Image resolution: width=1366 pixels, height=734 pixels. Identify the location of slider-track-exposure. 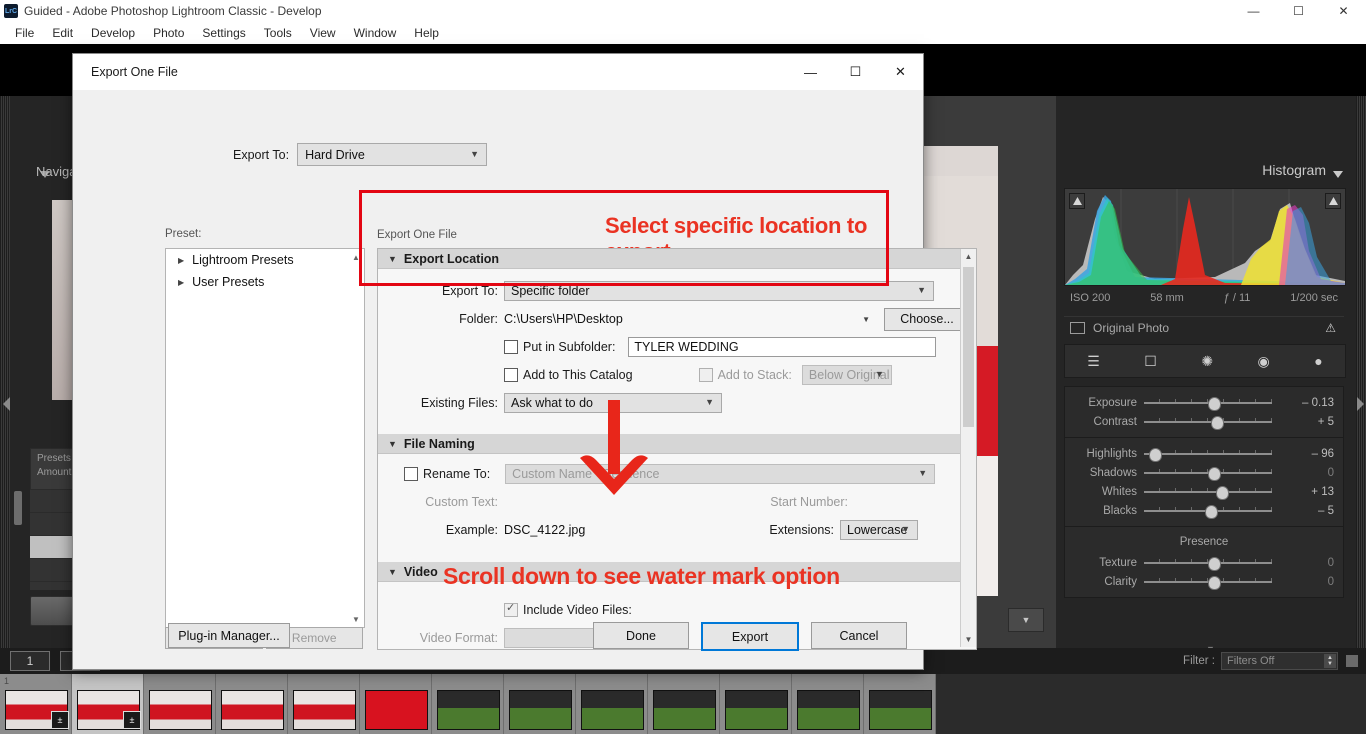
(1208, 403).